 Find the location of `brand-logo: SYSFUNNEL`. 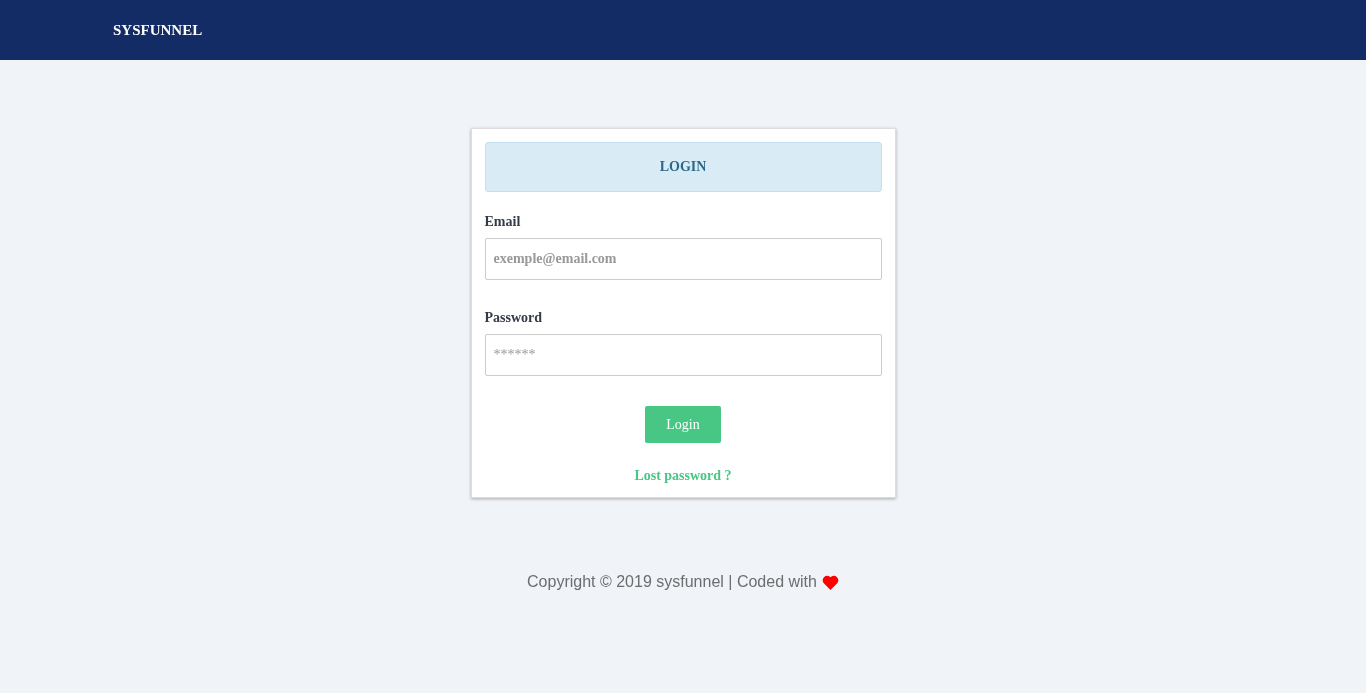

brand-logo: SYSFUNNEL is located at coordinates (158, 30).